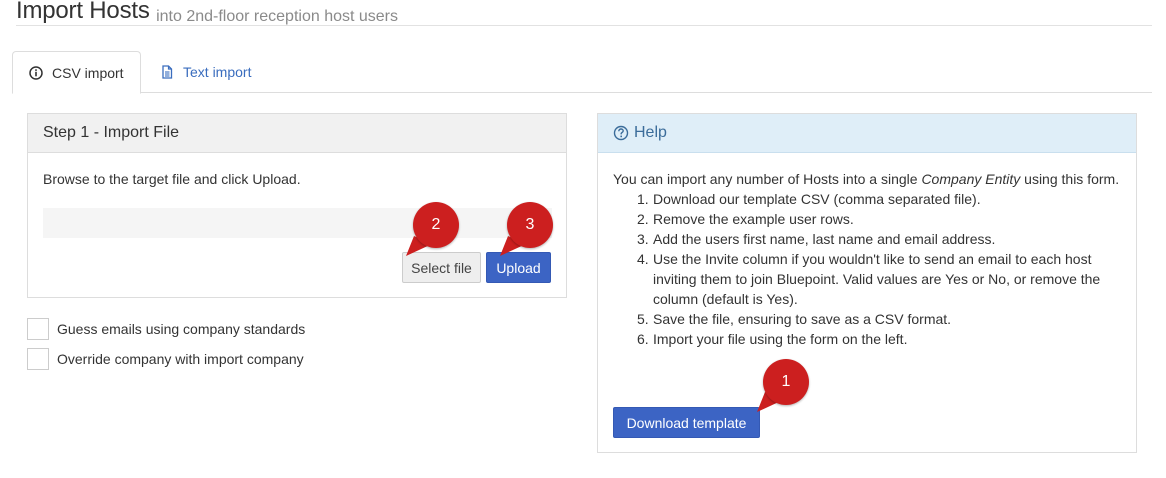 Image resolution: width=1166 pixels, height=478 pixels. I want to click on override-company-checkbox, so click(38, 359).